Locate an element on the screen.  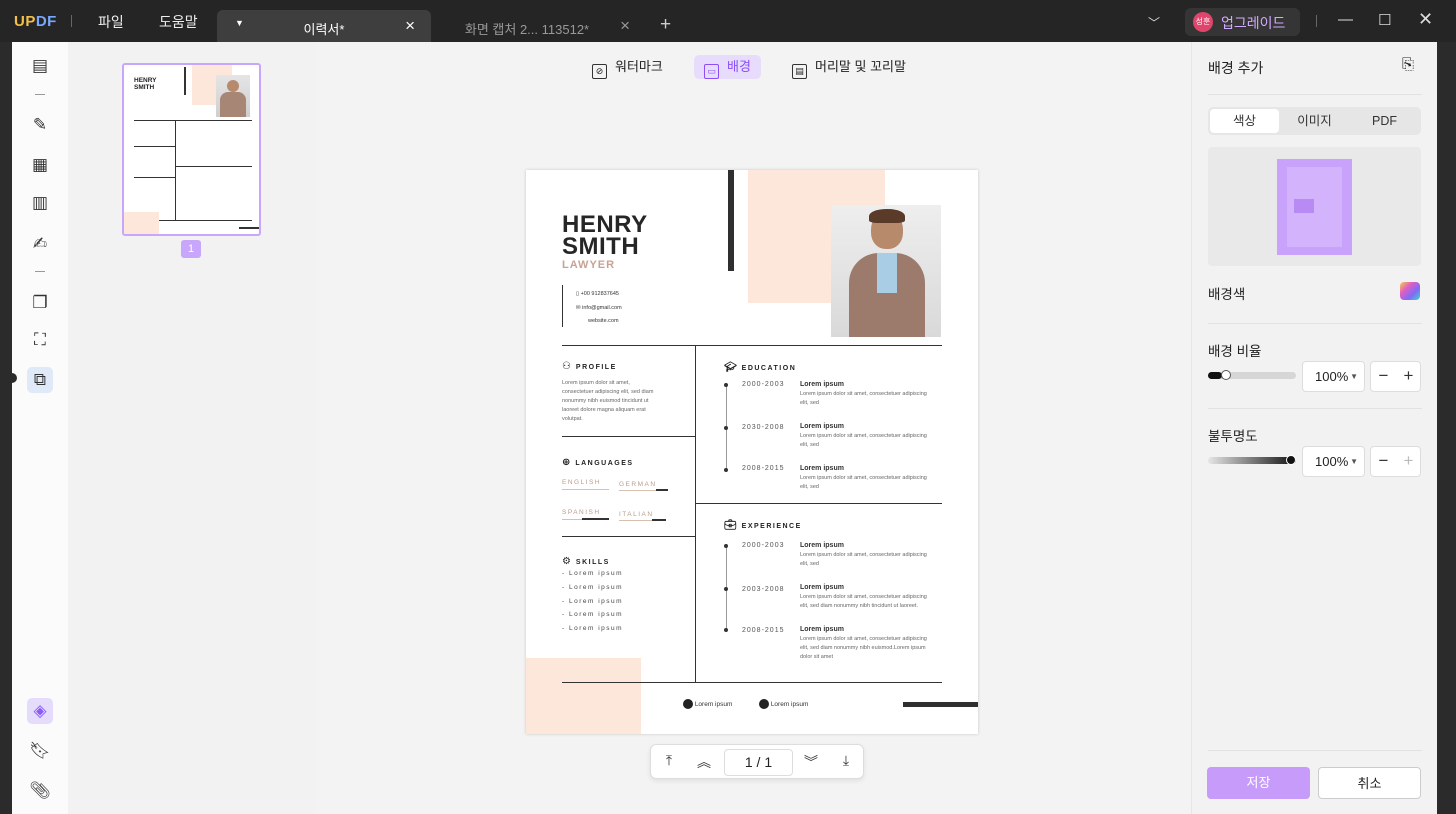
page-number-badge: 1 is located at coordinates (191, 249).